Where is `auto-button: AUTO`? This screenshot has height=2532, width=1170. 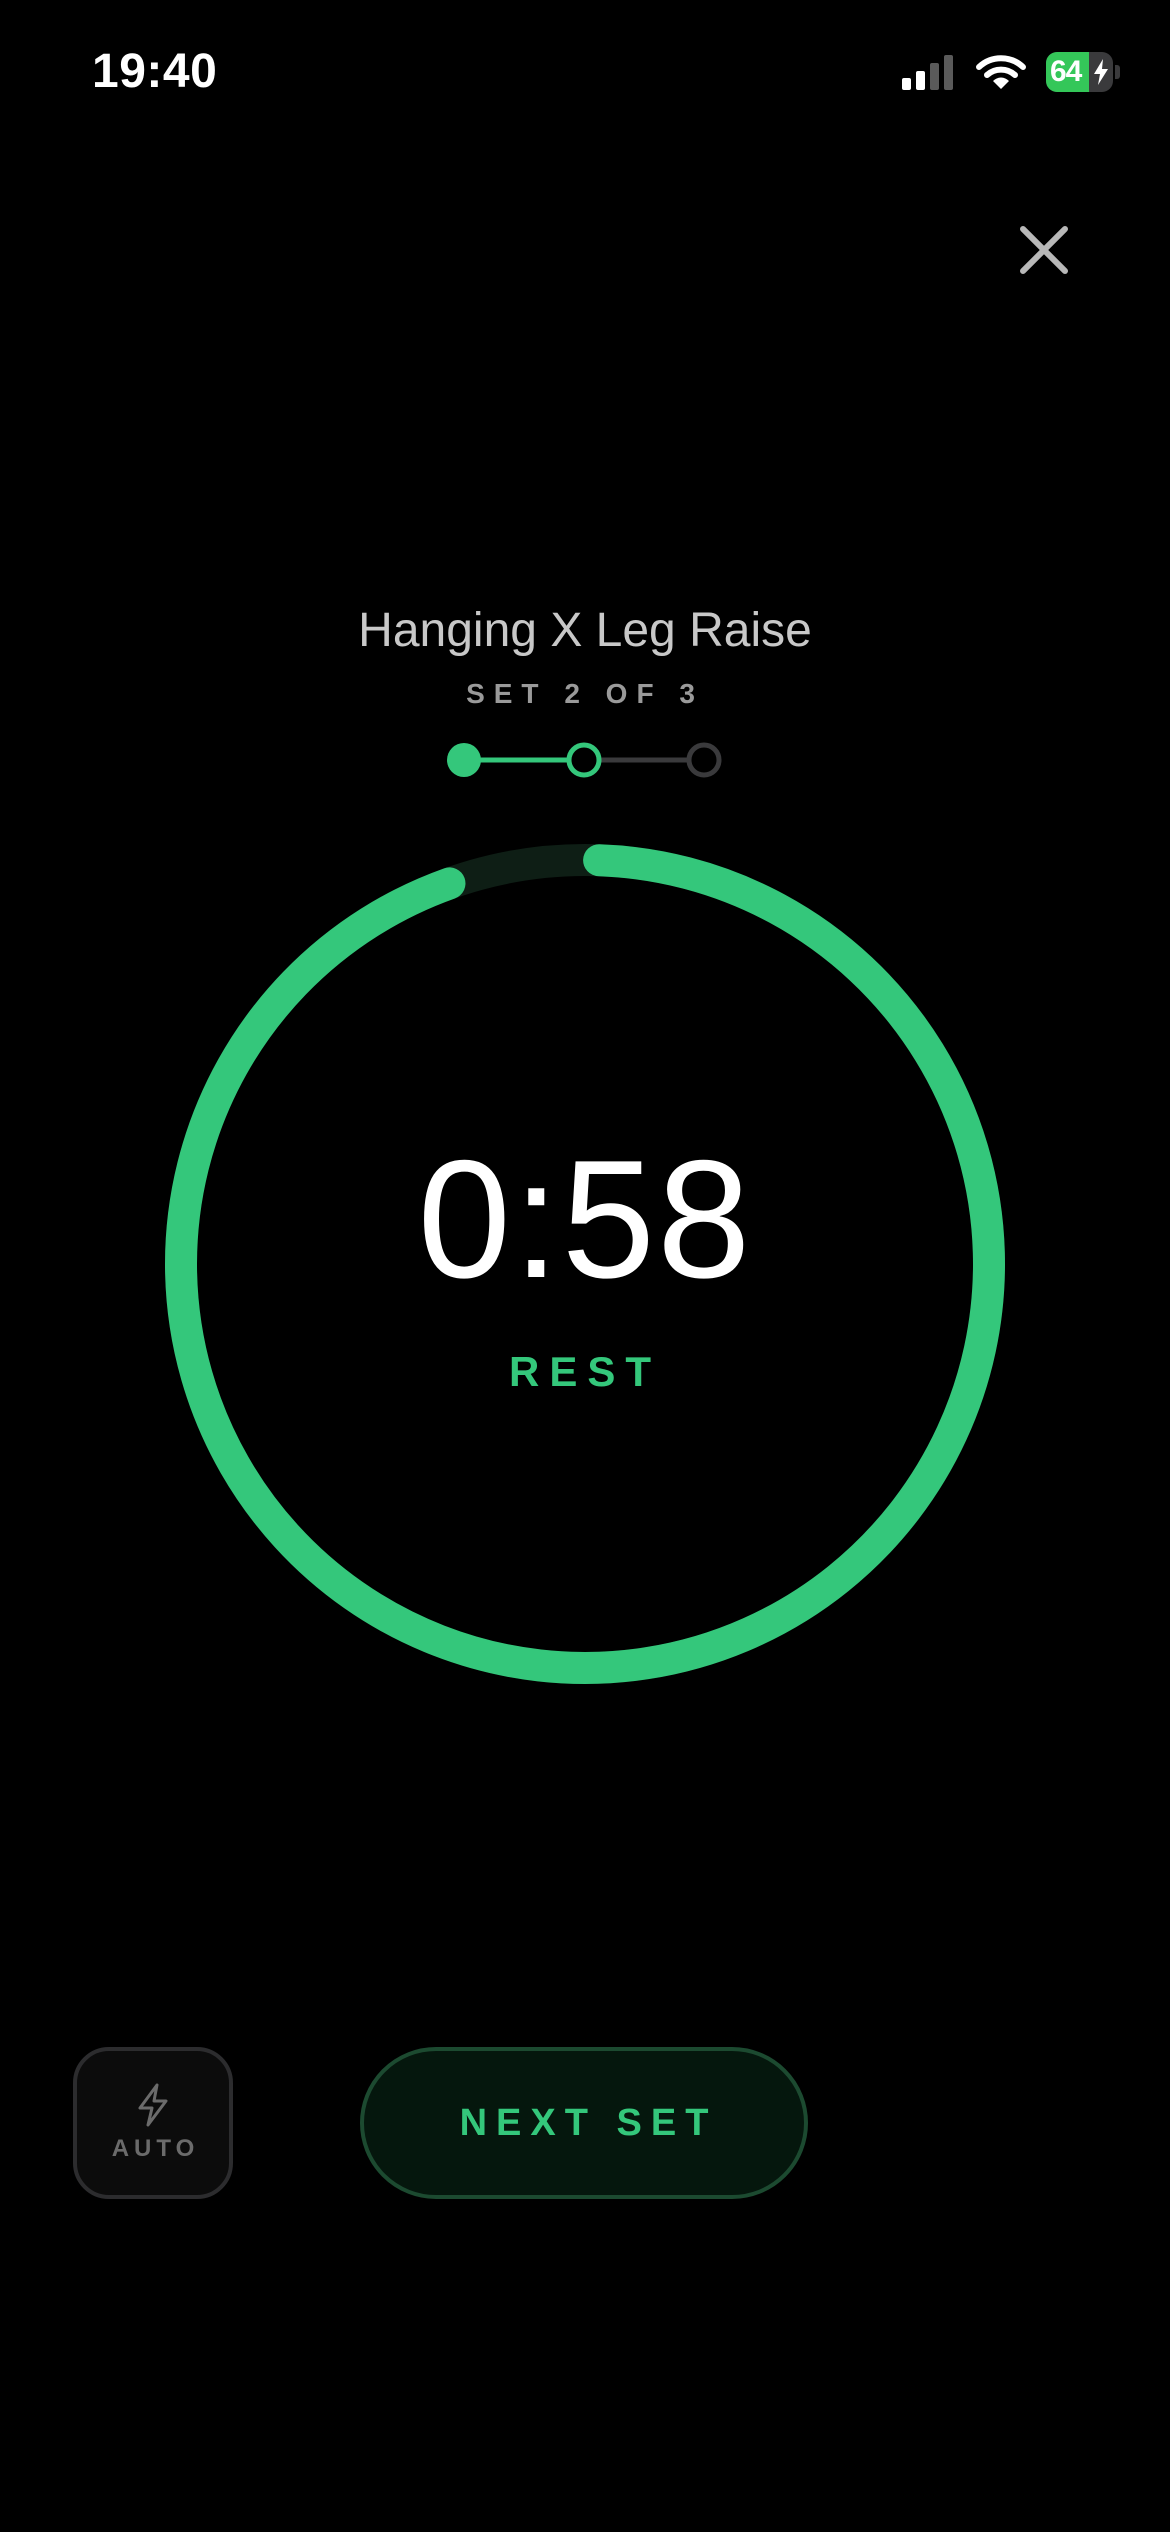
auto-button: AUTO is located at coordinates (153, 2123).